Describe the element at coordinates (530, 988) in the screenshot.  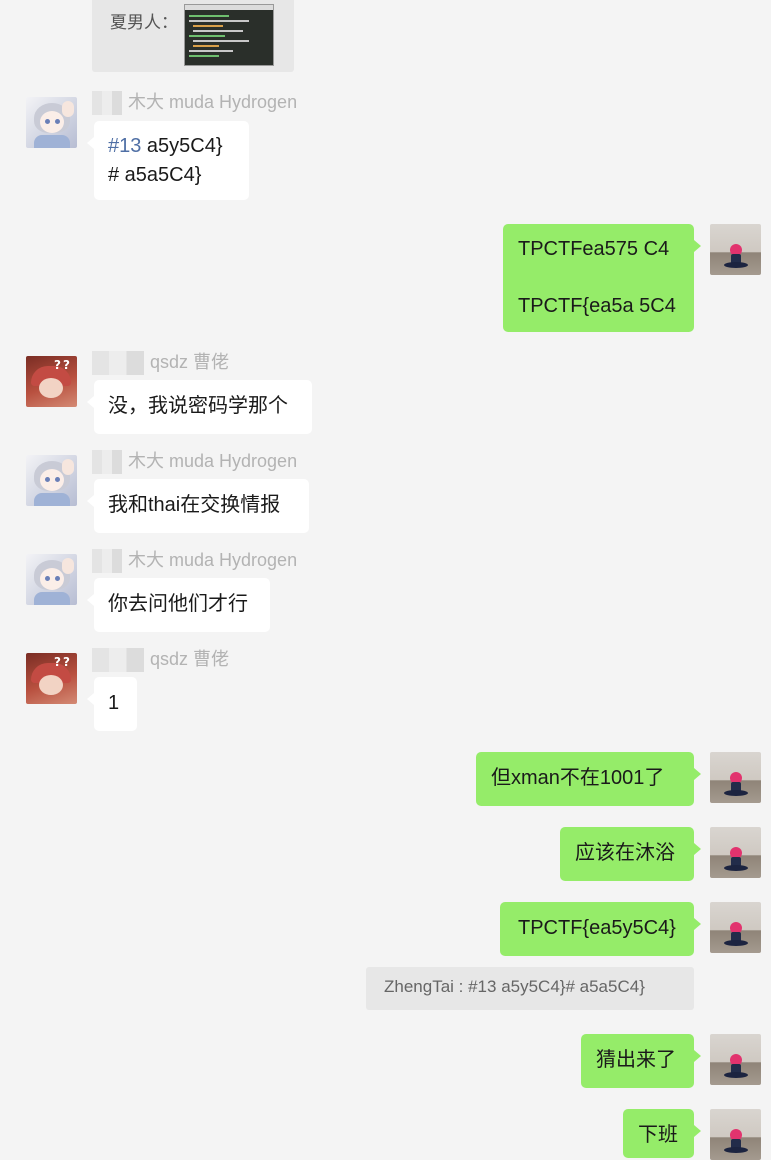
I see `quoted-reply: ZhengTai : #13 a5y5C4}# a5a5C4}` at that location.